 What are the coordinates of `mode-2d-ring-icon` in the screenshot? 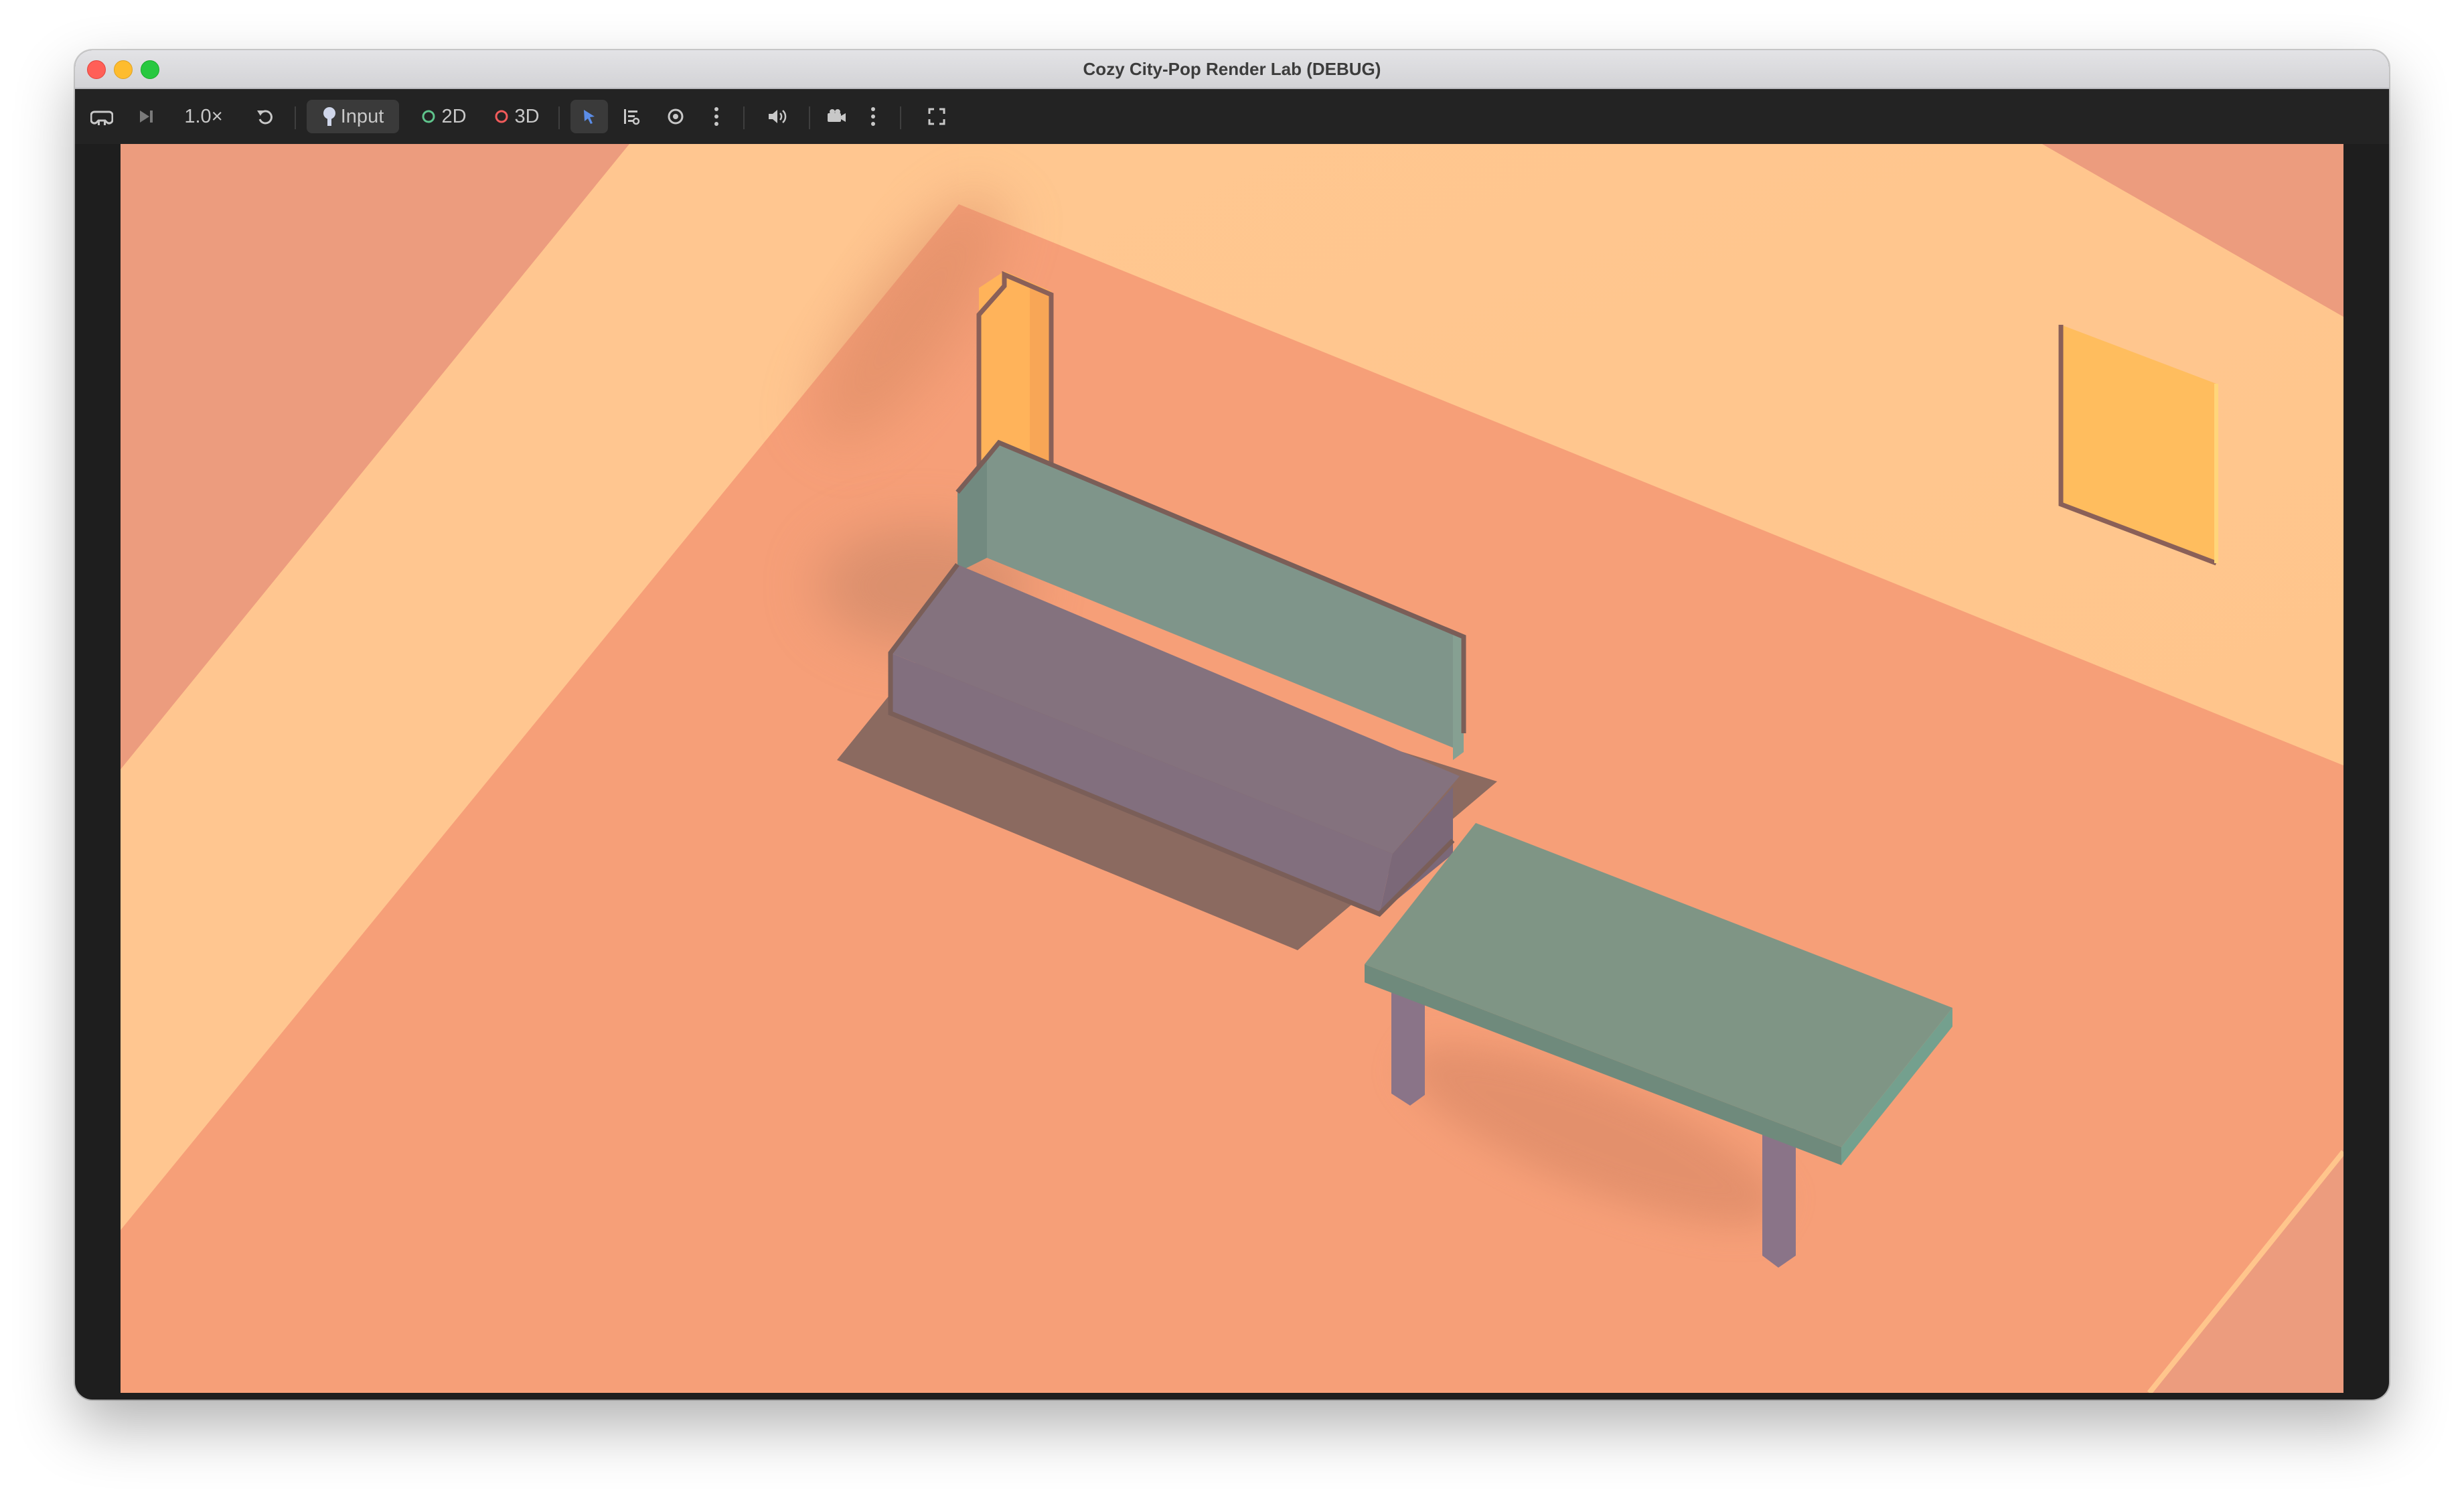 It's located at (428, 116).